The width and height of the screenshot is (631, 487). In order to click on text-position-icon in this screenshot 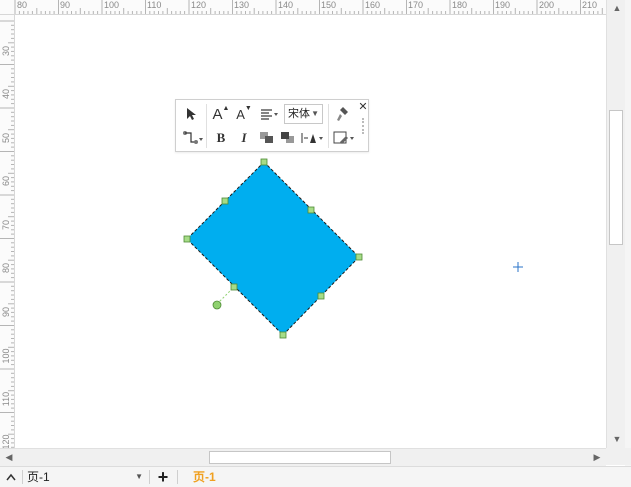, I will do `click(312, 138)`.